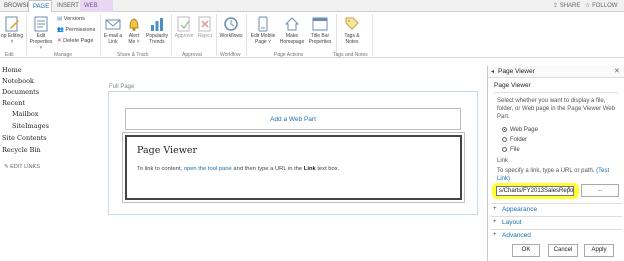 The height and width of the screenshot is (261, 624). What do you see at coordinates (605, 6) in the screenshot?
I see `follow-label: FOLLOW` at bounding box center [605, 6].